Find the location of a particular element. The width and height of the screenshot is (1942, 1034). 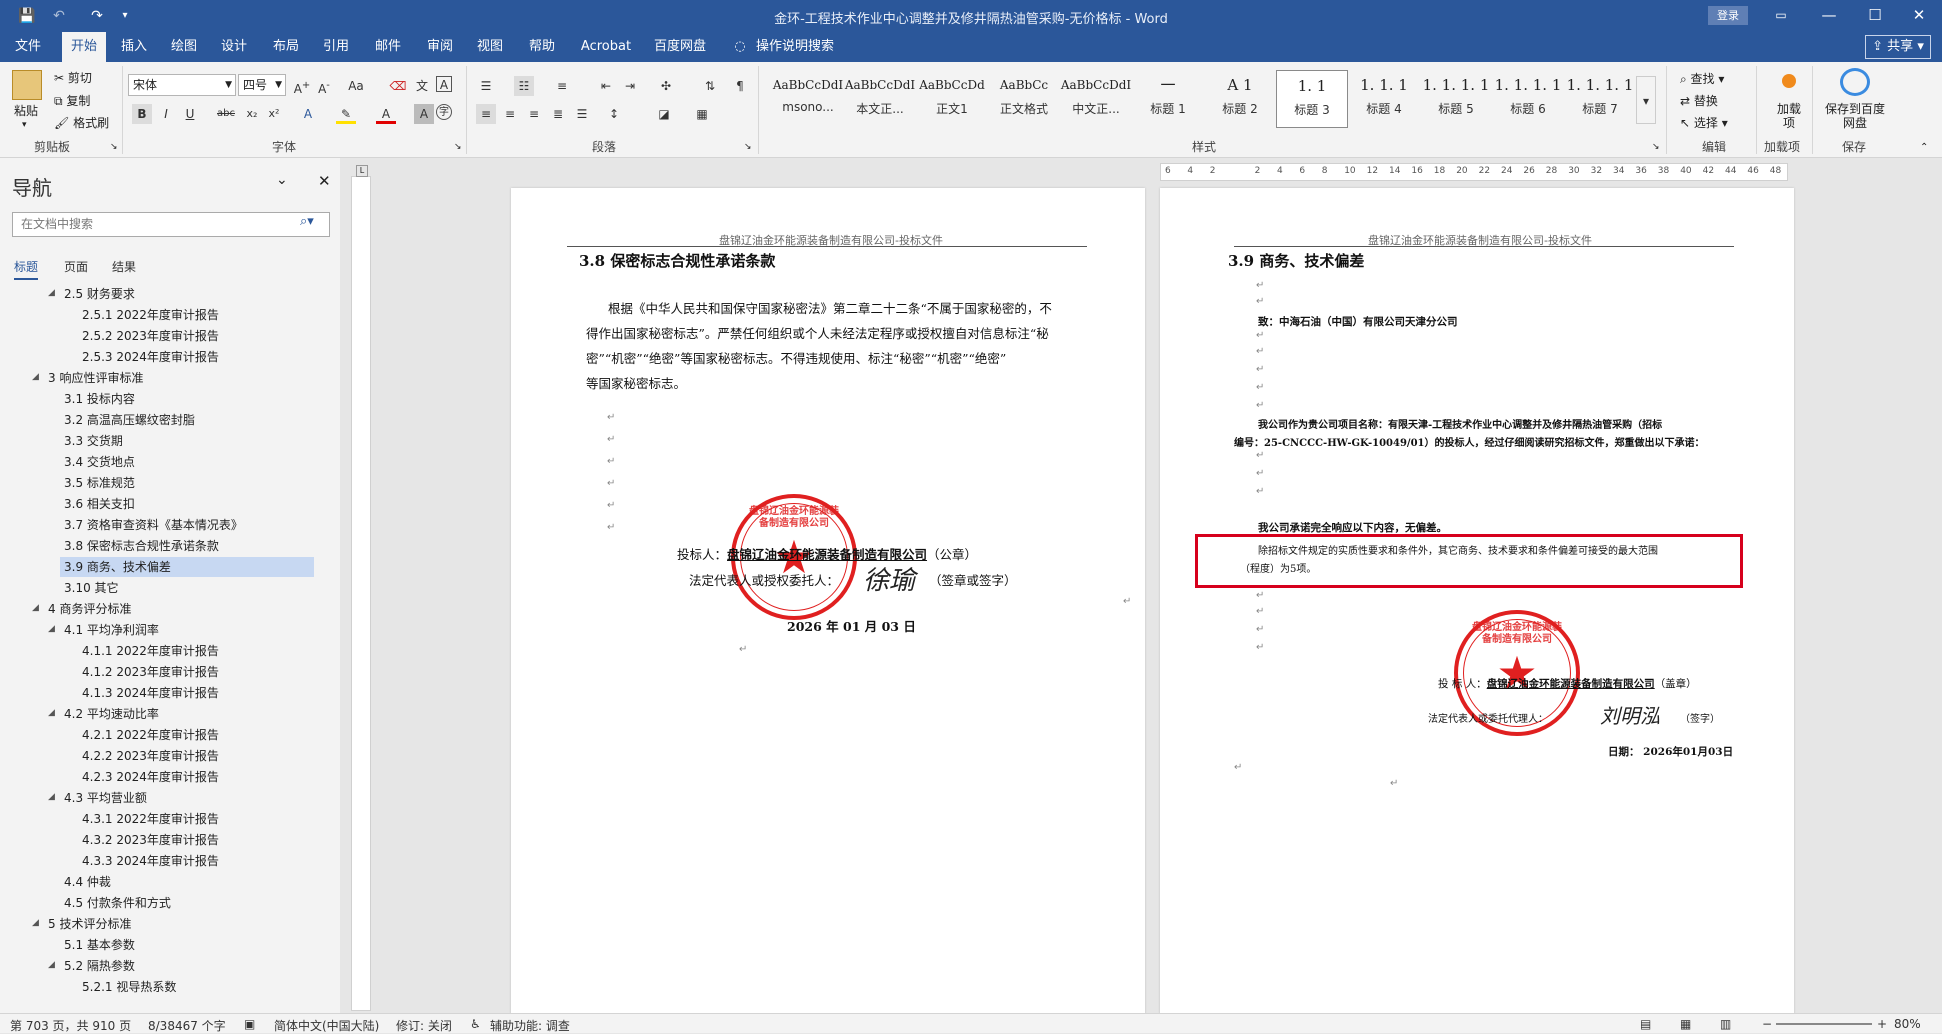

shrink-font-icon: A- is located at coordinates (324, 86).